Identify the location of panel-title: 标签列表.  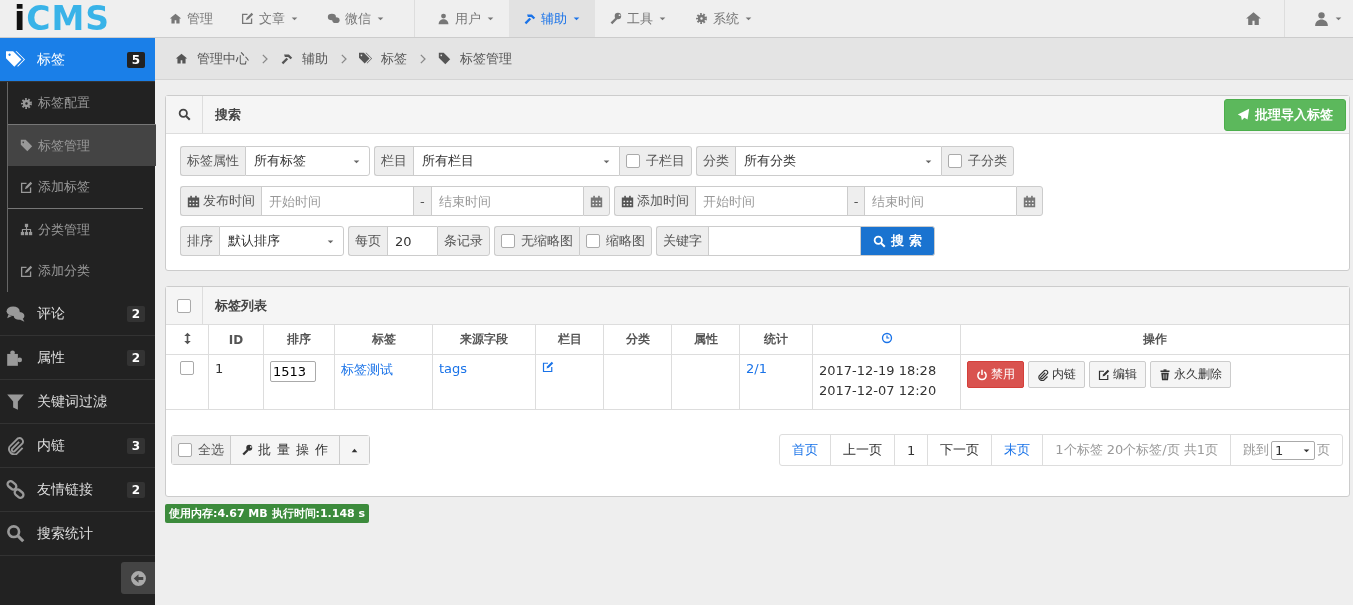
(241, 305).